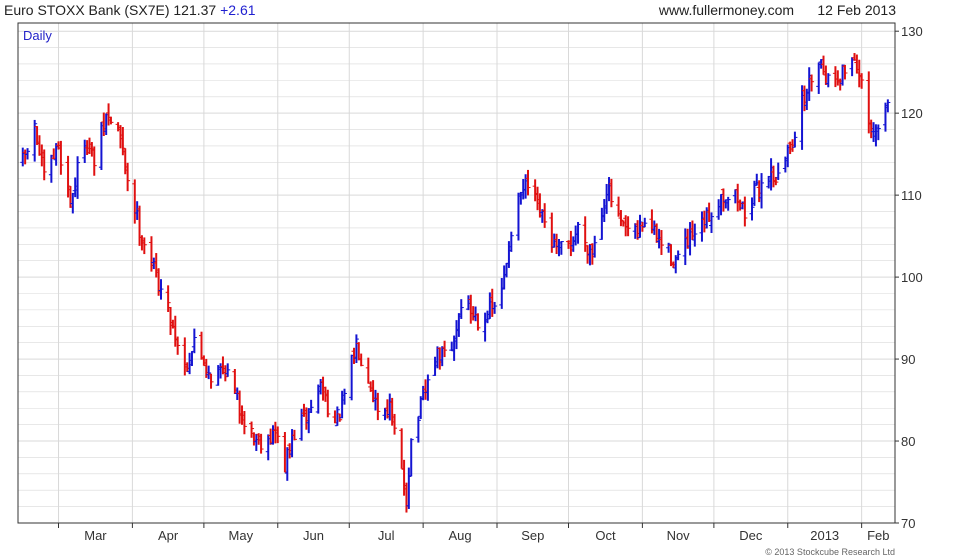 This screenshot has height=560, width=980. Describe the element at coordinates (908, 523) in the screenshot. I see `y-tick-label: 70` at that location.